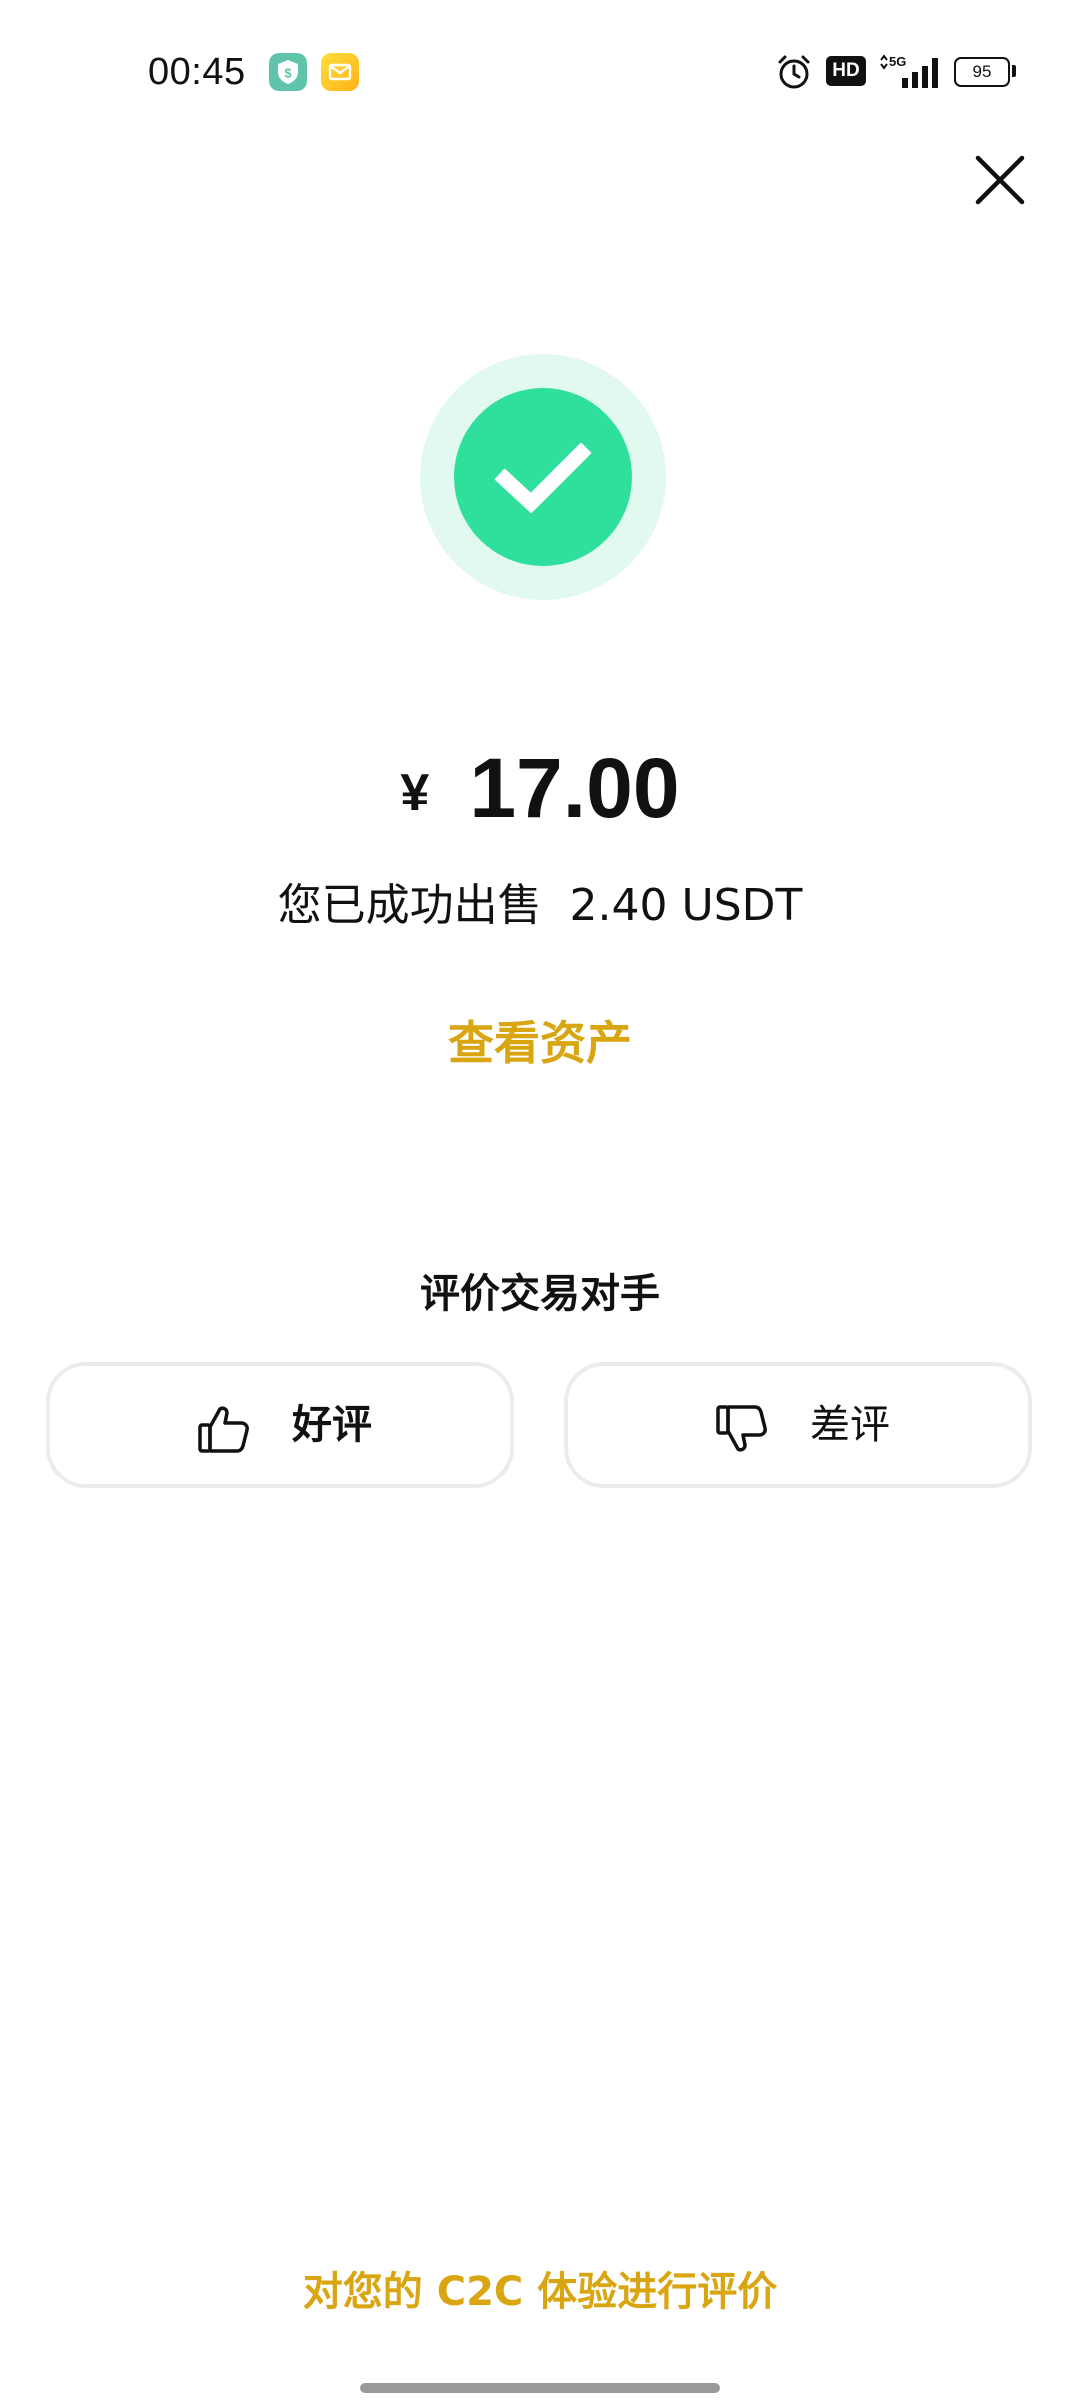 The width and height of the screenshot is (1080, 2400). What do you see at coordinates (794, 72) in the screenshot?
I see `alarm-icon` at bounding box center [794, 72].